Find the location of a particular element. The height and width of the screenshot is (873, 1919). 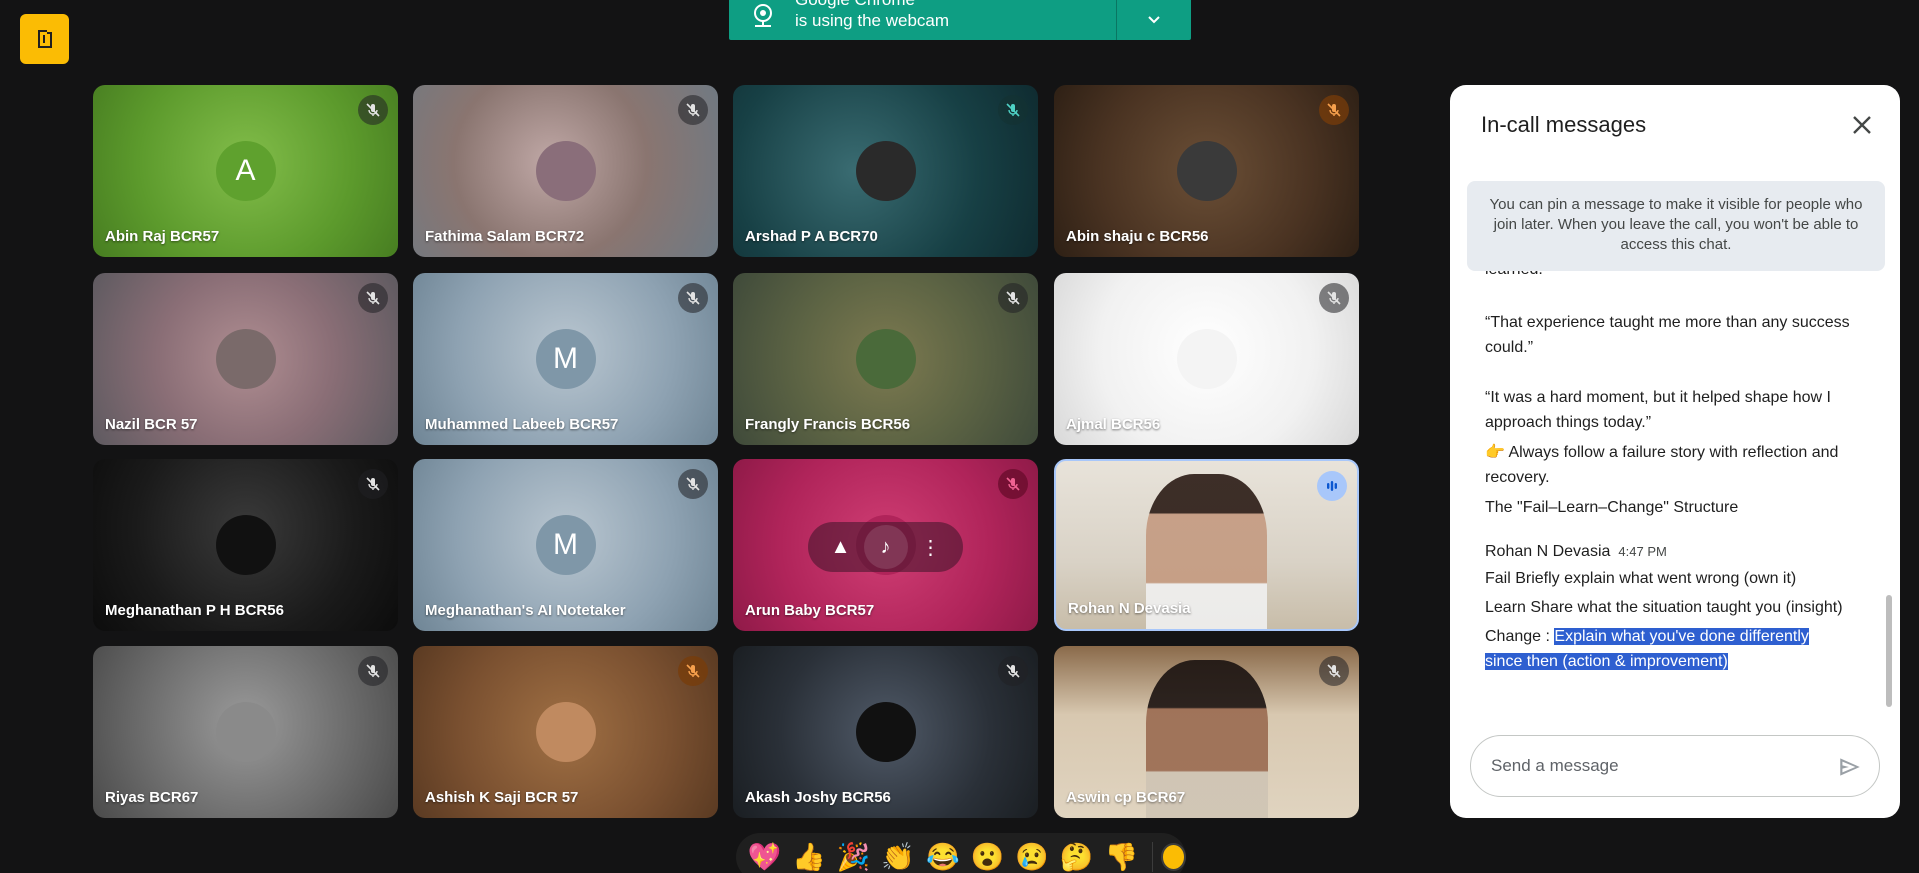

message-header: Rohan N Devasia 4:47 PM is located at coordinates (1675, 551).